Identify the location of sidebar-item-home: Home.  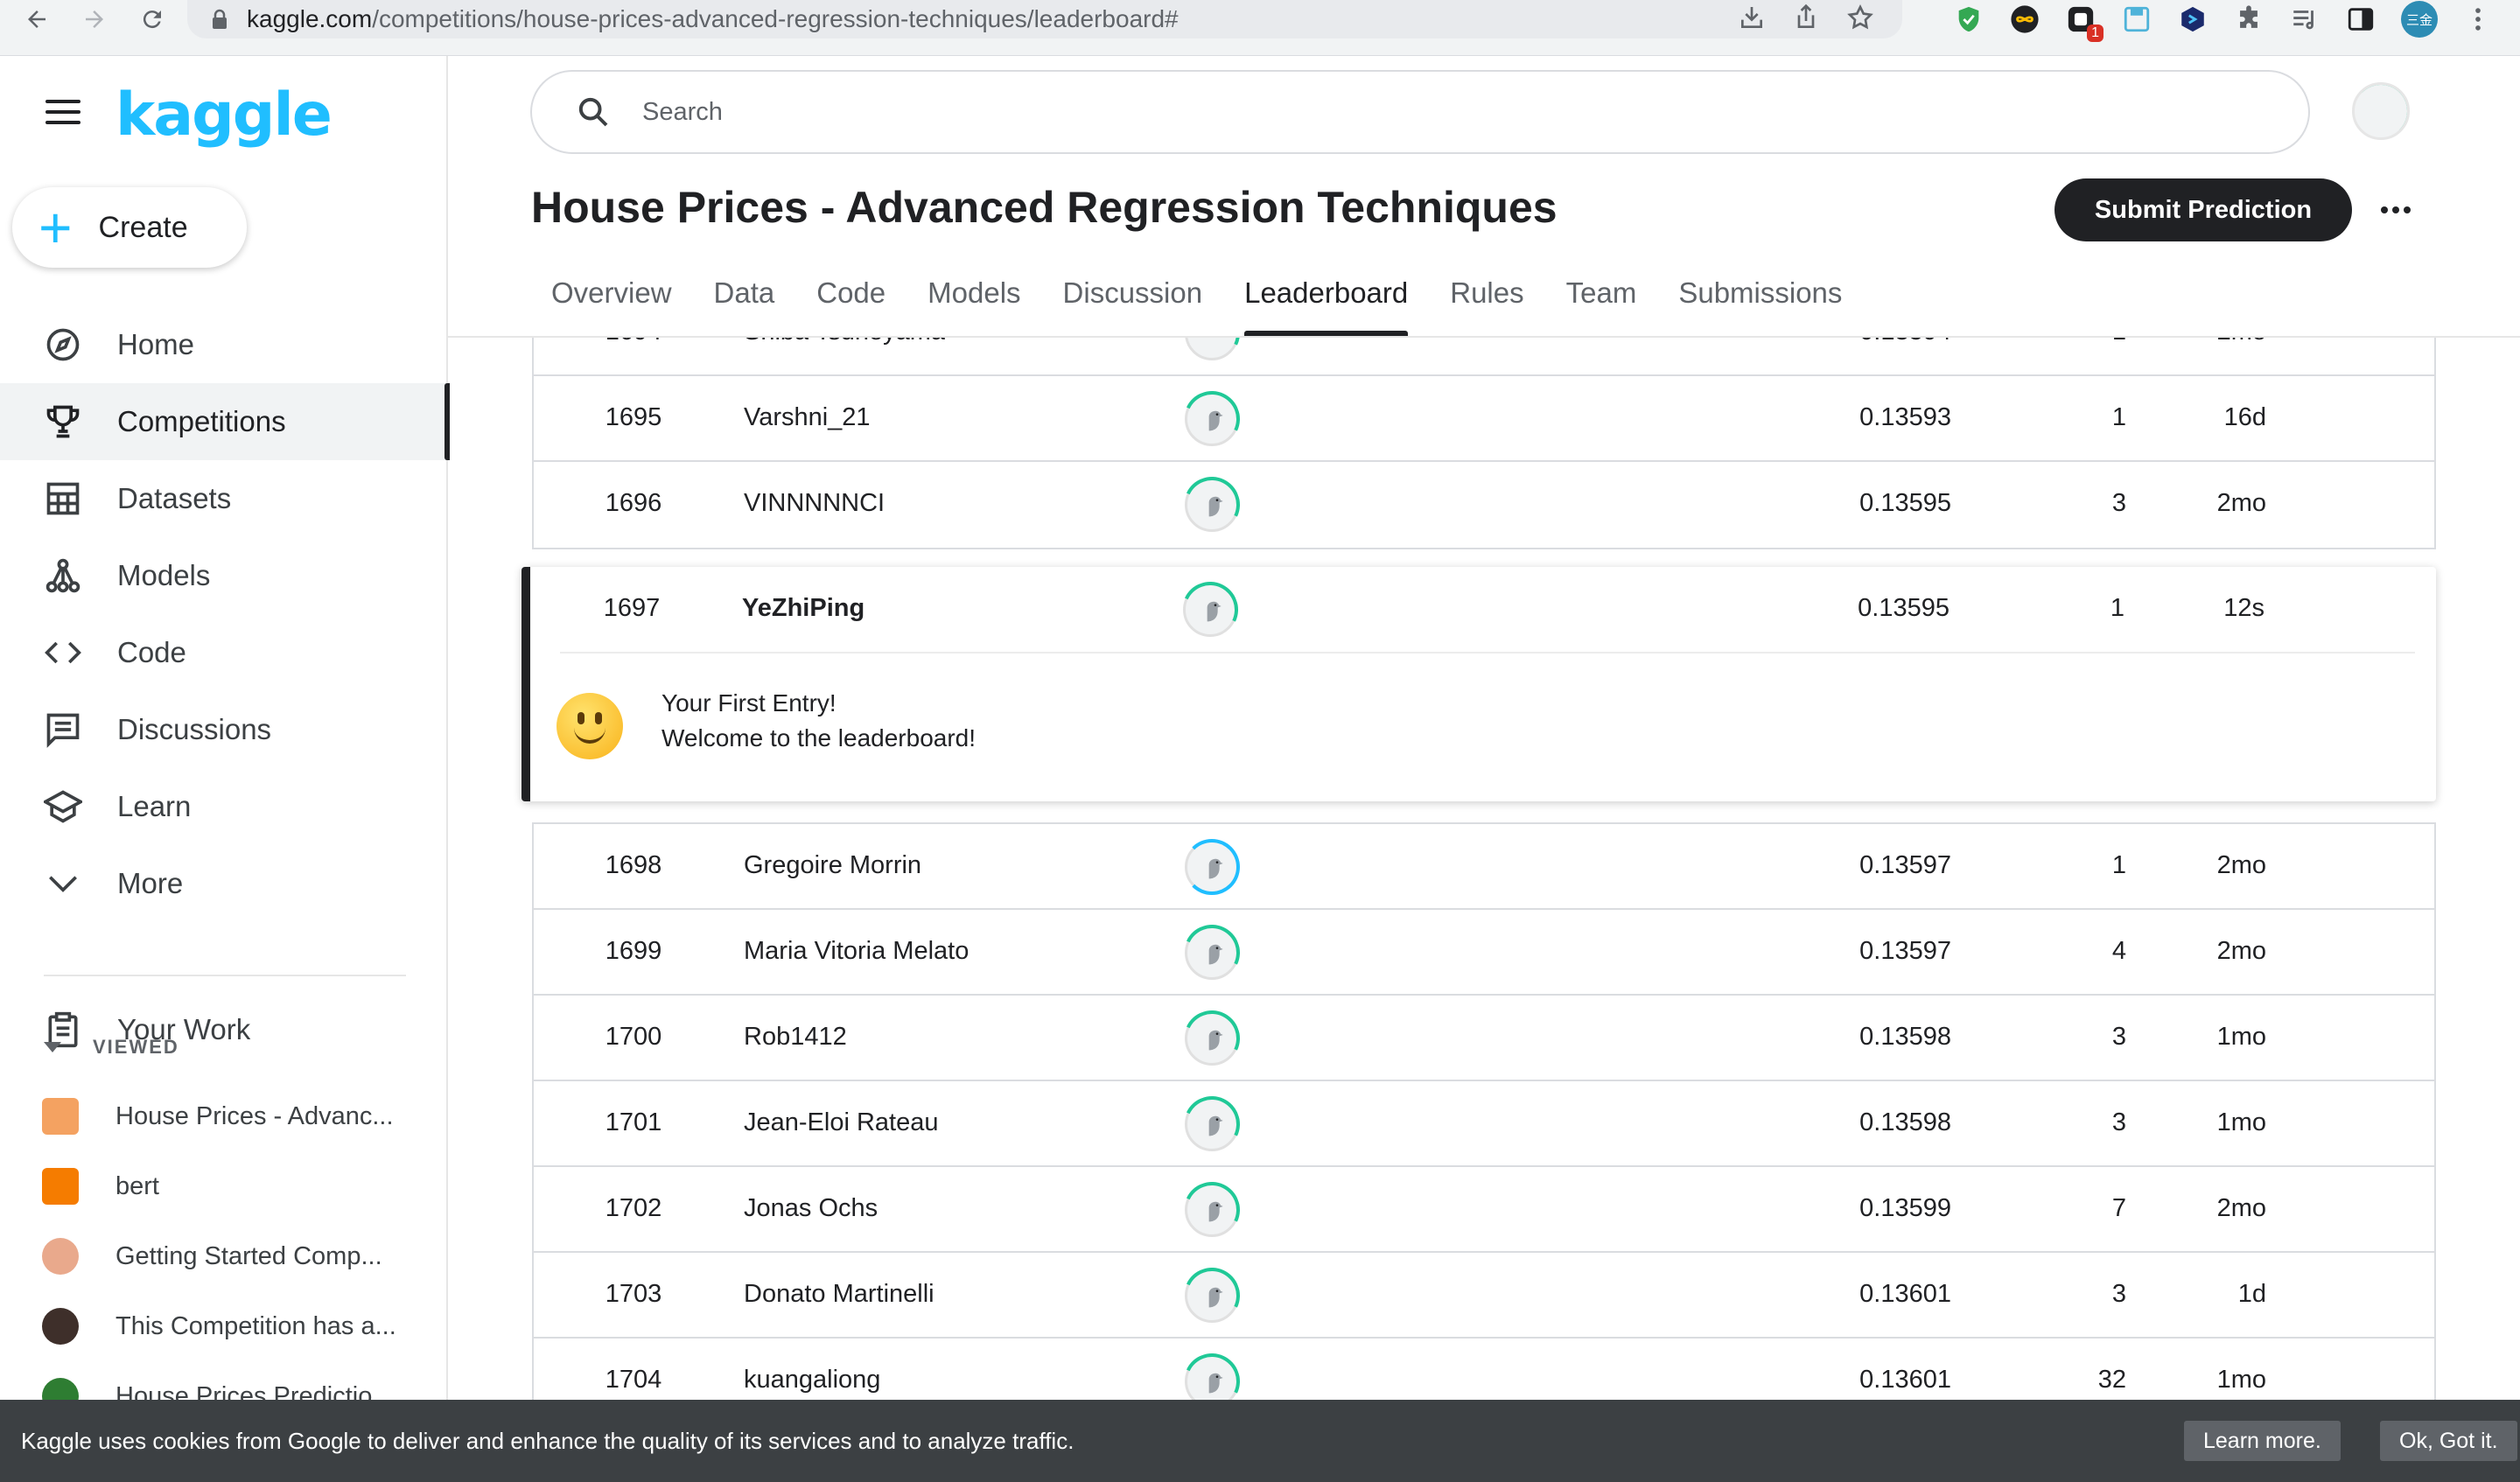
(224, 344).